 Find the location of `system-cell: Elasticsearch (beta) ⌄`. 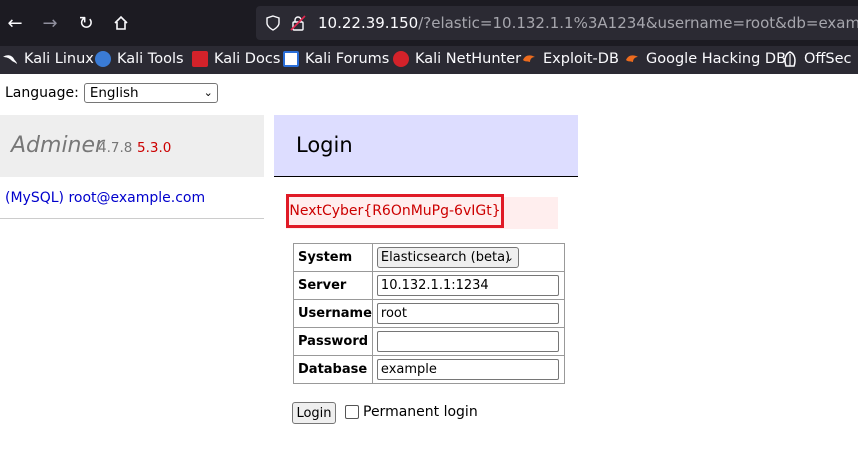

system-cell: Elasticsearch (beta) ⌄ is located at coordinates (468, 257).